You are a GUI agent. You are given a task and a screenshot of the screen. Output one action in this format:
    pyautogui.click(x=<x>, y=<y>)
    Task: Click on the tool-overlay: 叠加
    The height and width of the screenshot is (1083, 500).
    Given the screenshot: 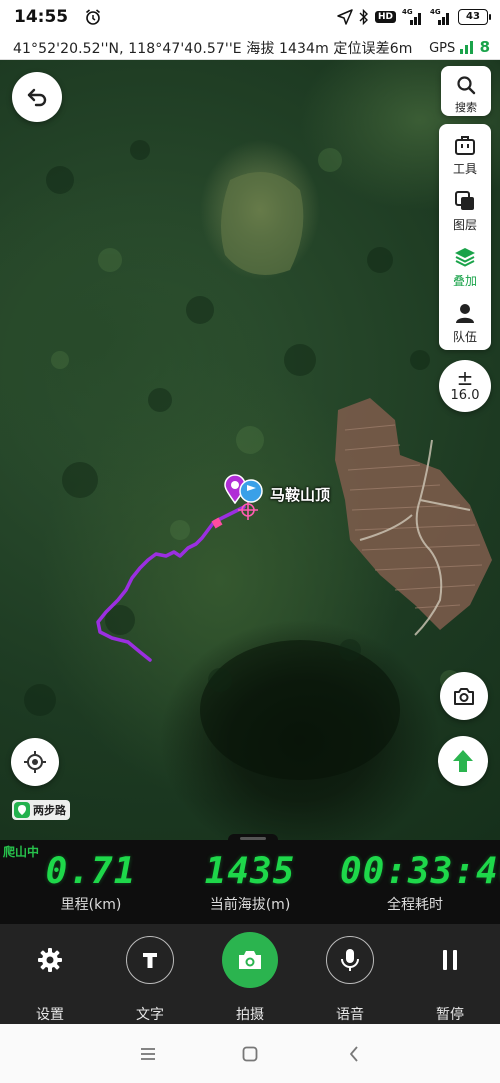 What is the action you would take?
    pyautogui.click(x=465, y=265)
    